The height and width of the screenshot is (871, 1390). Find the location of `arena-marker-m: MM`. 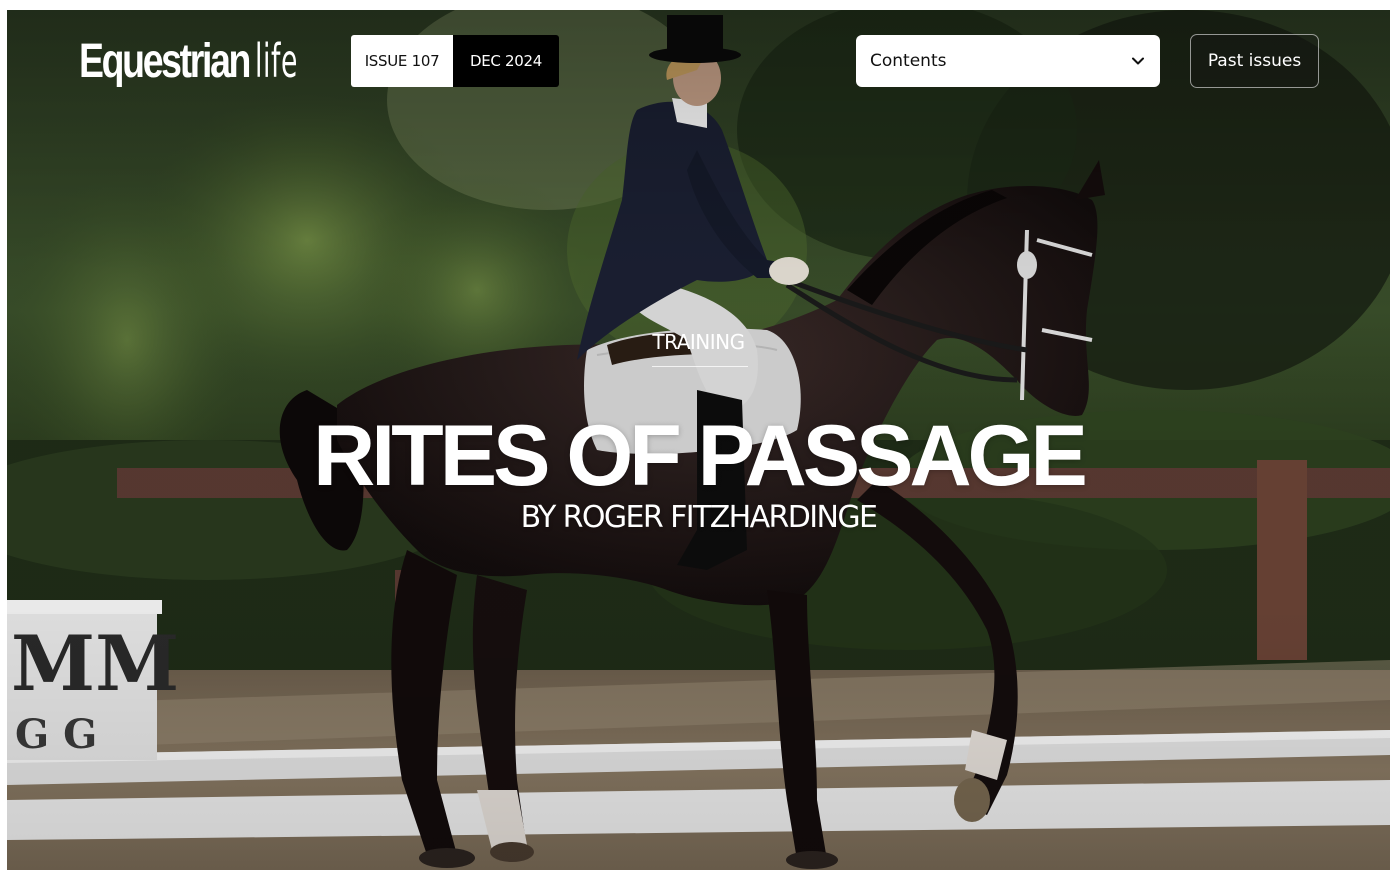

arena-marker-m: MM is located at coordinates (95, 663).